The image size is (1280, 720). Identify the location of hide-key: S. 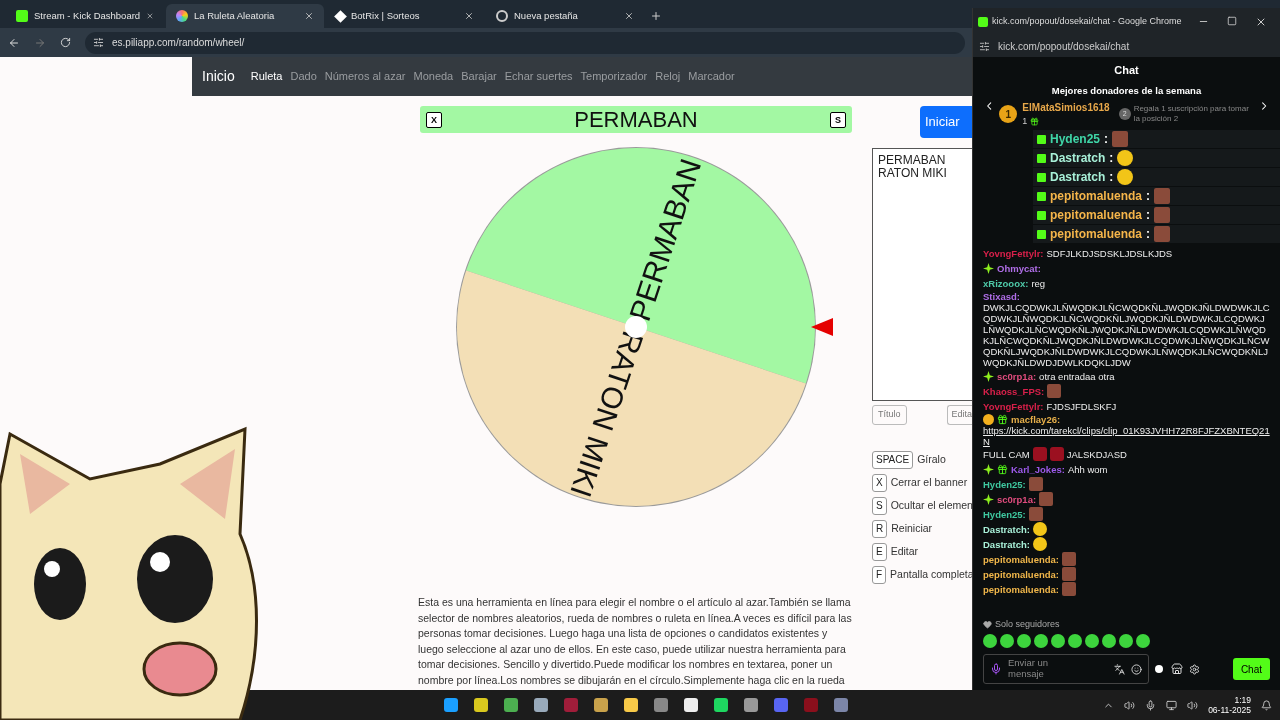
(838, 119).